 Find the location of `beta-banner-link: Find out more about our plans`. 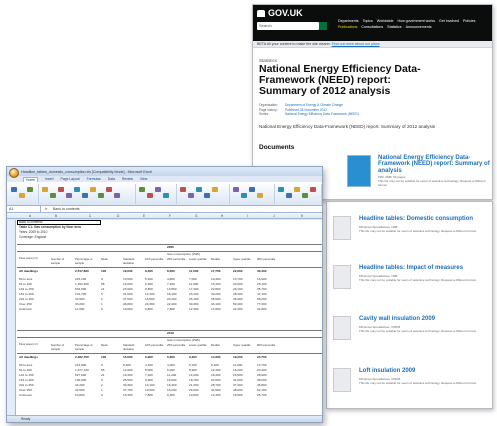

beta-banner-link: Find out more about our plans is located at coordinates (356, 44).